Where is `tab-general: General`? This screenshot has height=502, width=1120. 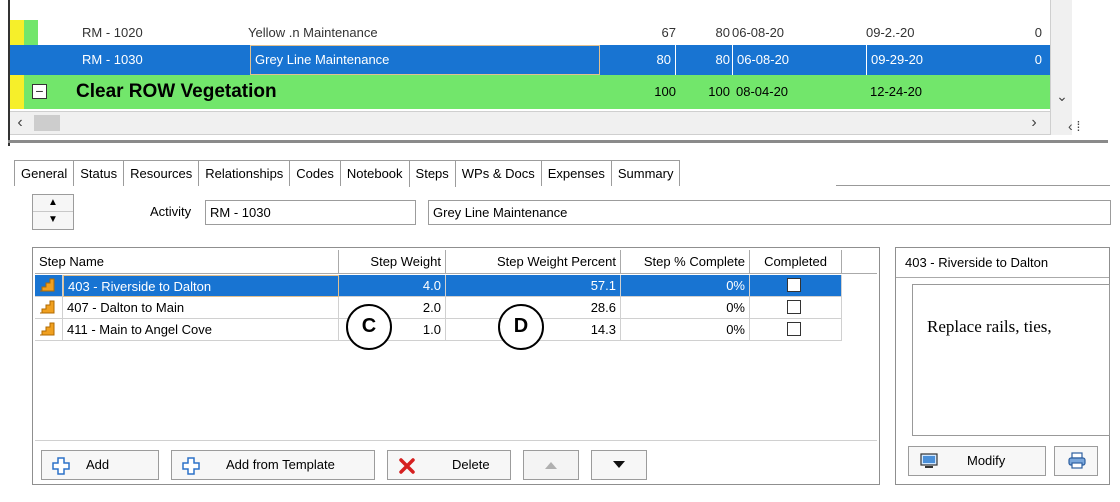
tab-general: General is located at coordinates (44, 173).